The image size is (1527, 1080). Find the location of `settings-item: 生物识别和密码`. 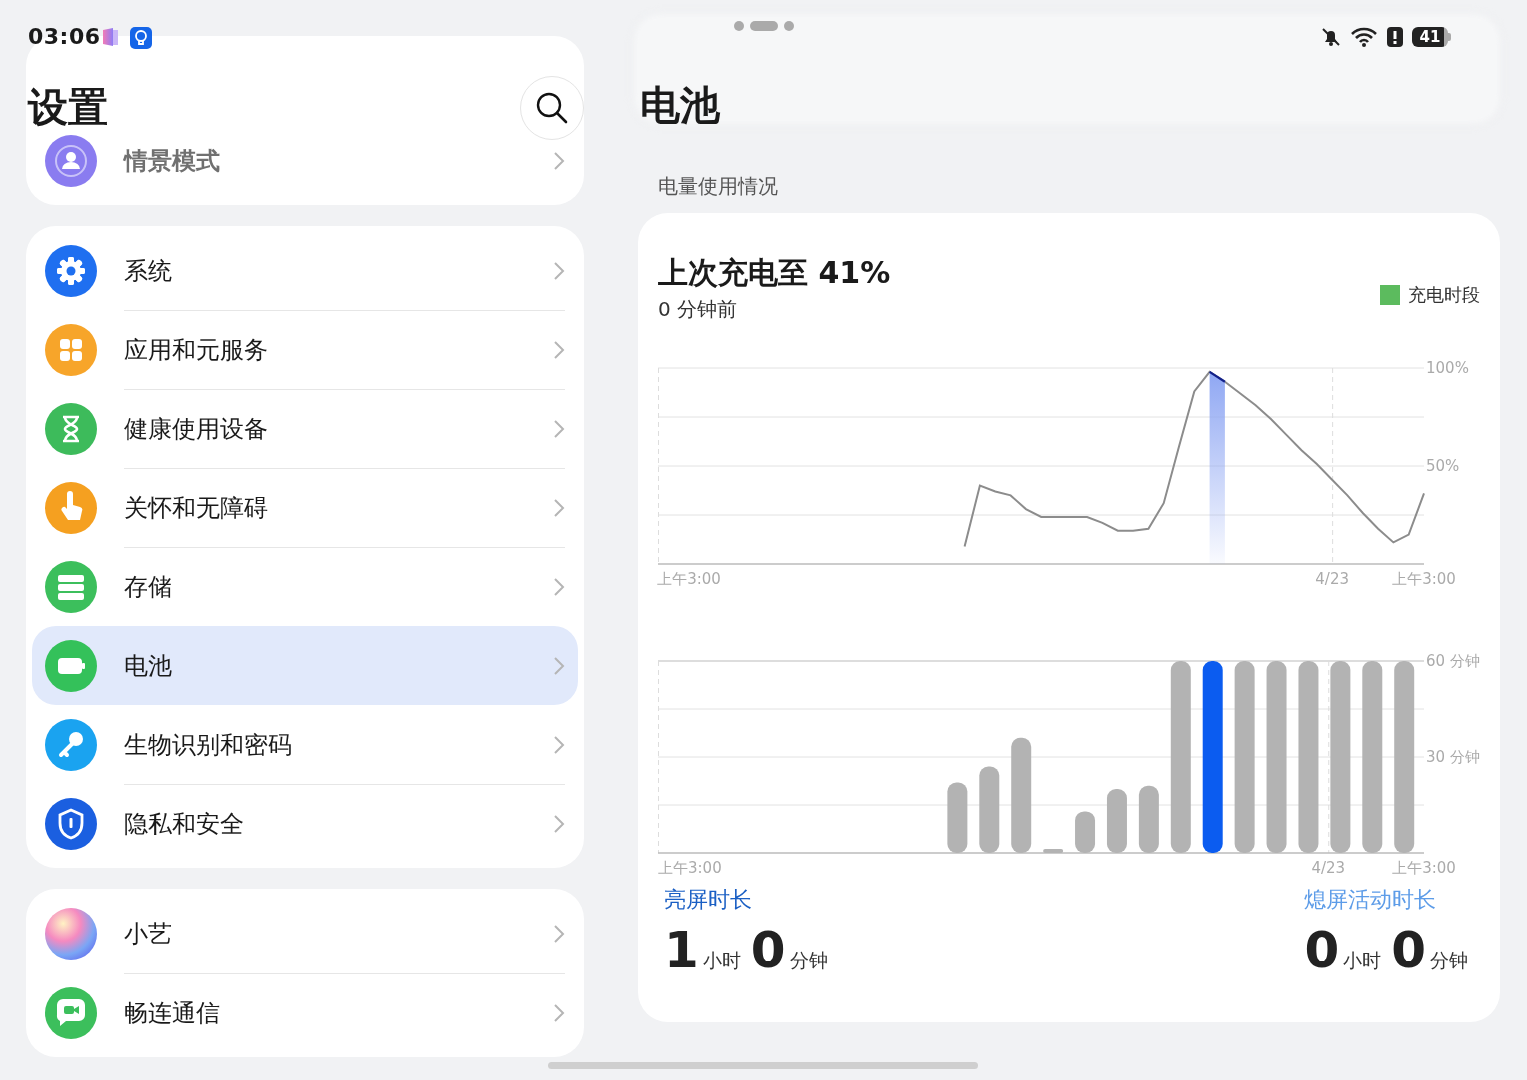

settings-item: 生物识别和密码 is located at coordinates (305, 744).